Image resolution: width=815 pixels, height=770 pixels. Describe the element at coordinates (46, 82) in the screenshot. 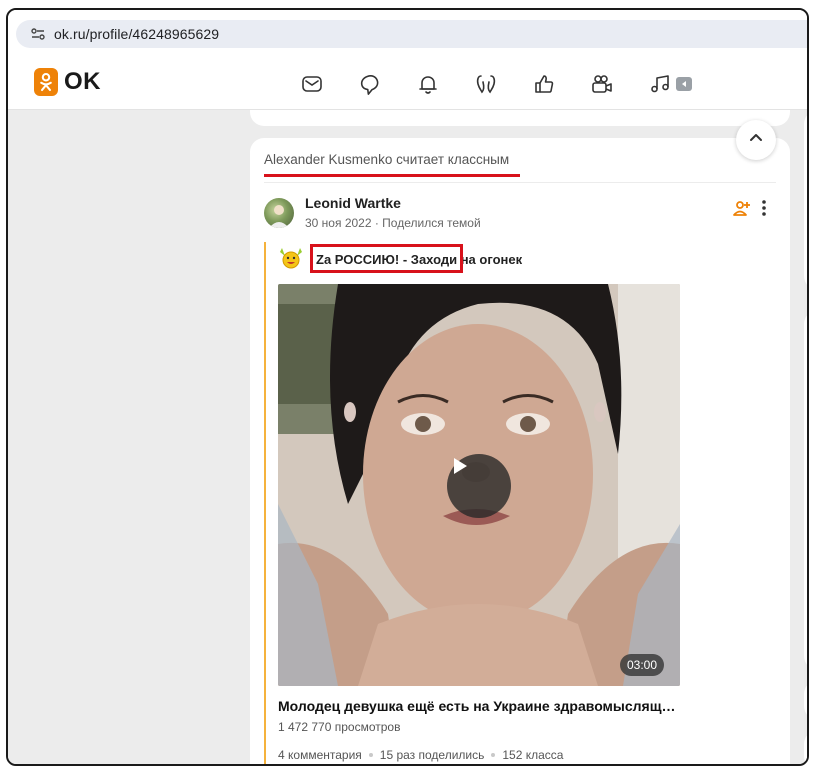

I see `ok-logo-icon` at that location.